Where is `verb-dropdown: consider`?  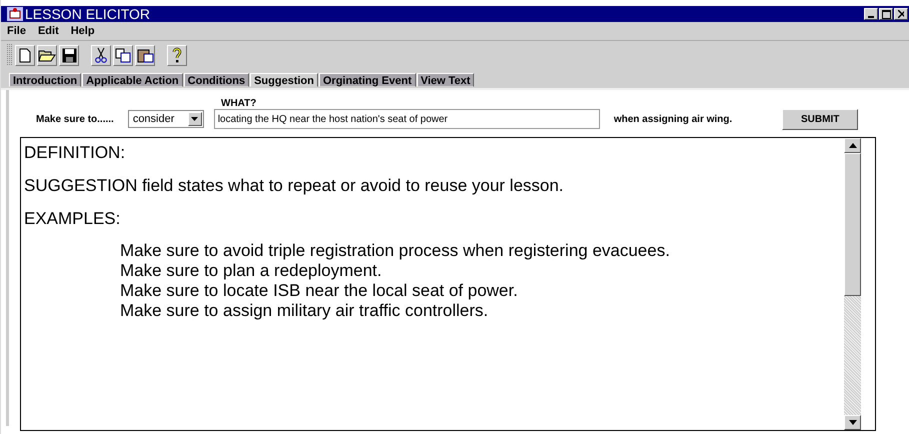 verb-dropdown: consider is located at coordinates (166, 119).